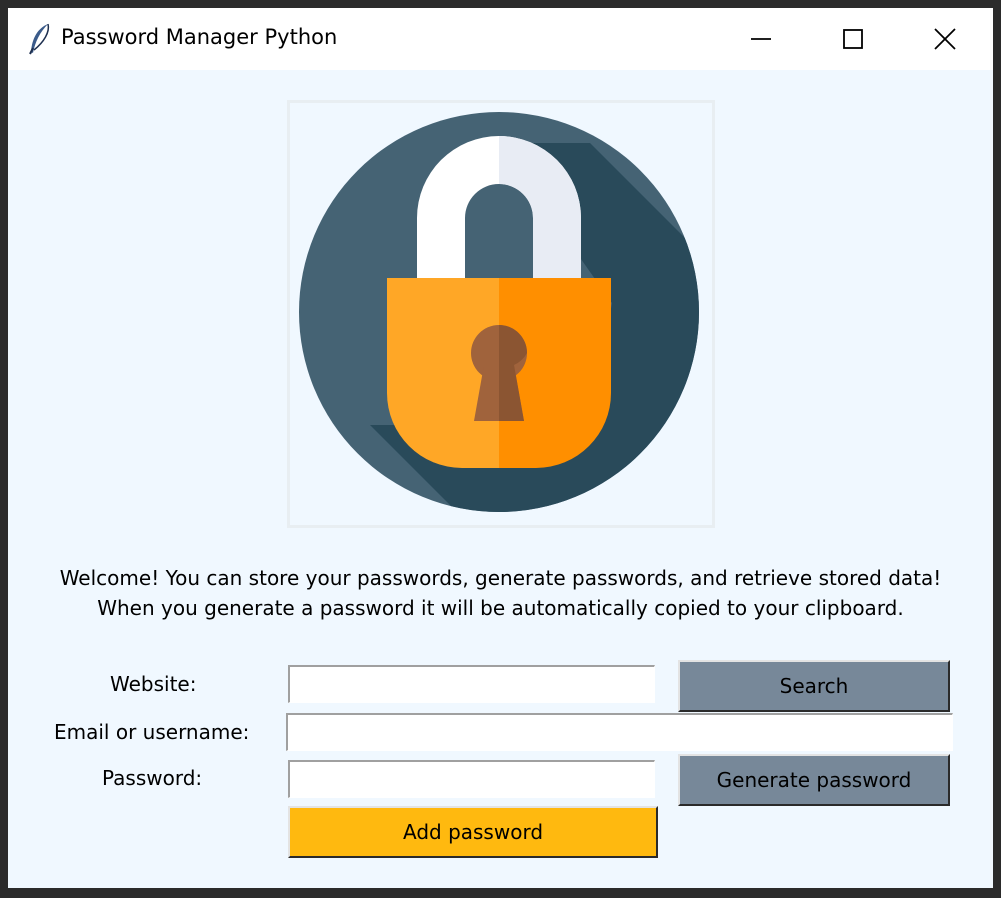  Describe the element at coordinates (471, 684) in the screenshot. I see `website-input` at that location.